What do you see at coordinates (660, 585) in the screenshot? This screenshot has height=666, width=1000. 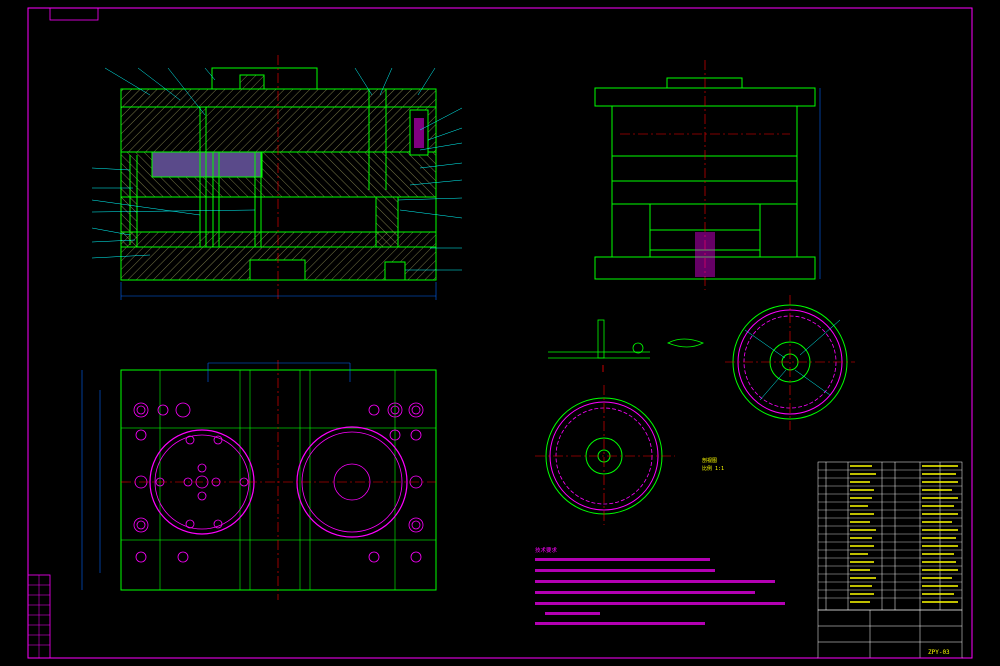 I see `technical-notes: 技术要求` at bounding box center [660, 585].